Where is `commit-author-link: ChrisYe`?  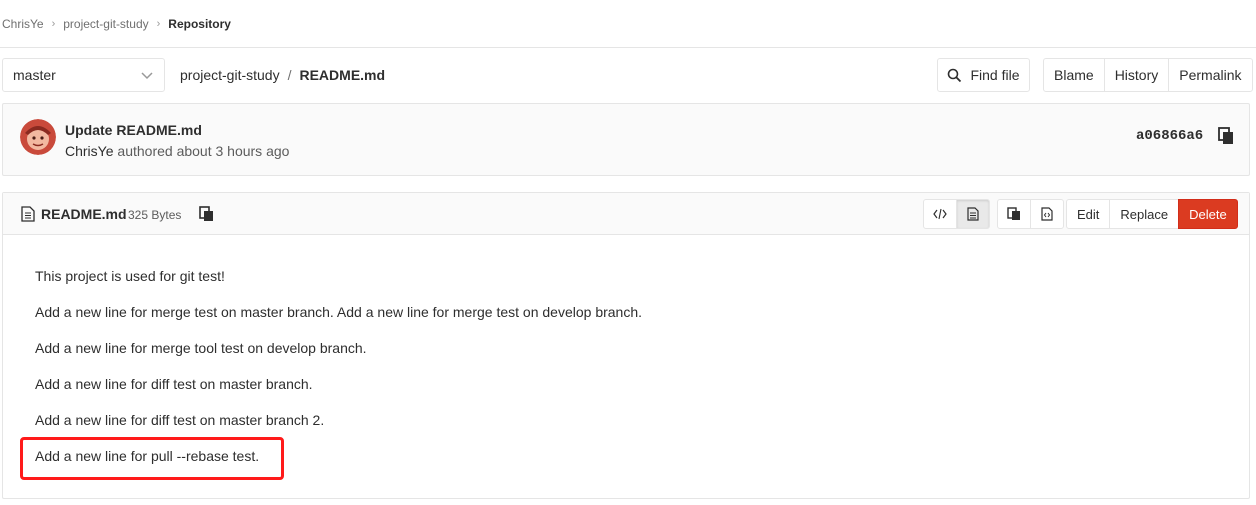
commit-author-link: ChrisYe is located at coordinates (91, 151).